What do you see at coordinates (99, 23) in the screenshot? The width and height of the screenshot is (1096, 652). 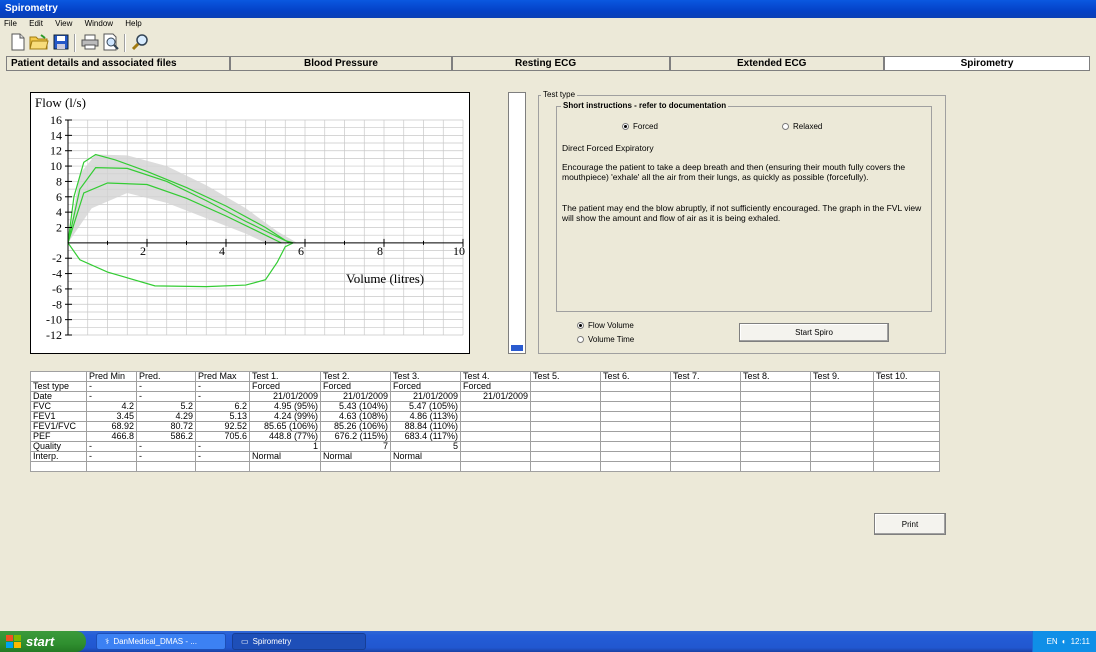 I see `menu-window: Window` at bounding box center [99, 23].